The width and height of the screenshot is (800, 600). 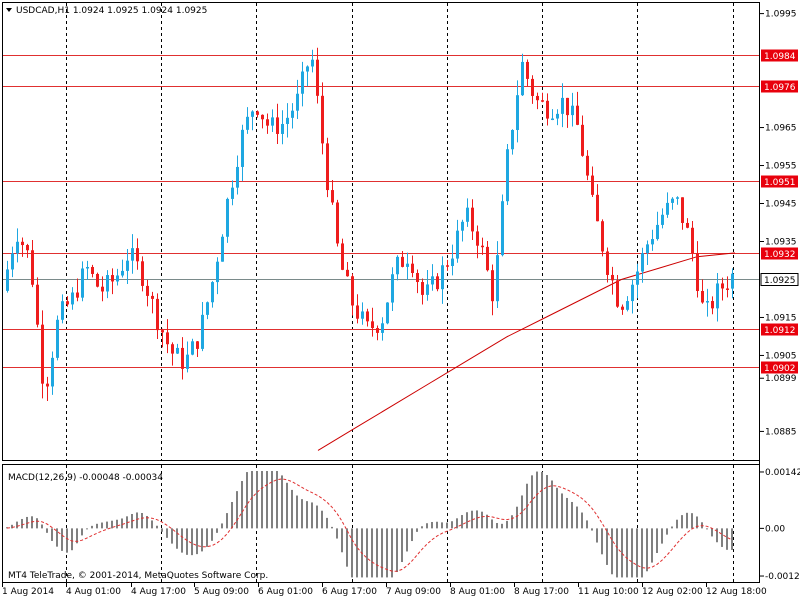 What do you see at coordinates (781, 379) in the screenshot?
I see `price-tick-label: 1.0899` at bounding box center [781, 379].